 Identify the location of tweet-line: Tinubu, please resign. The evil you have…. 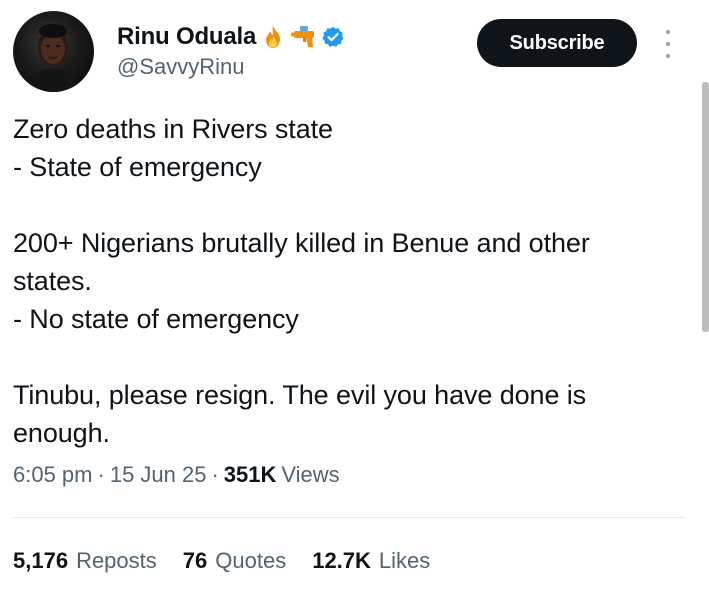
(300, 395).